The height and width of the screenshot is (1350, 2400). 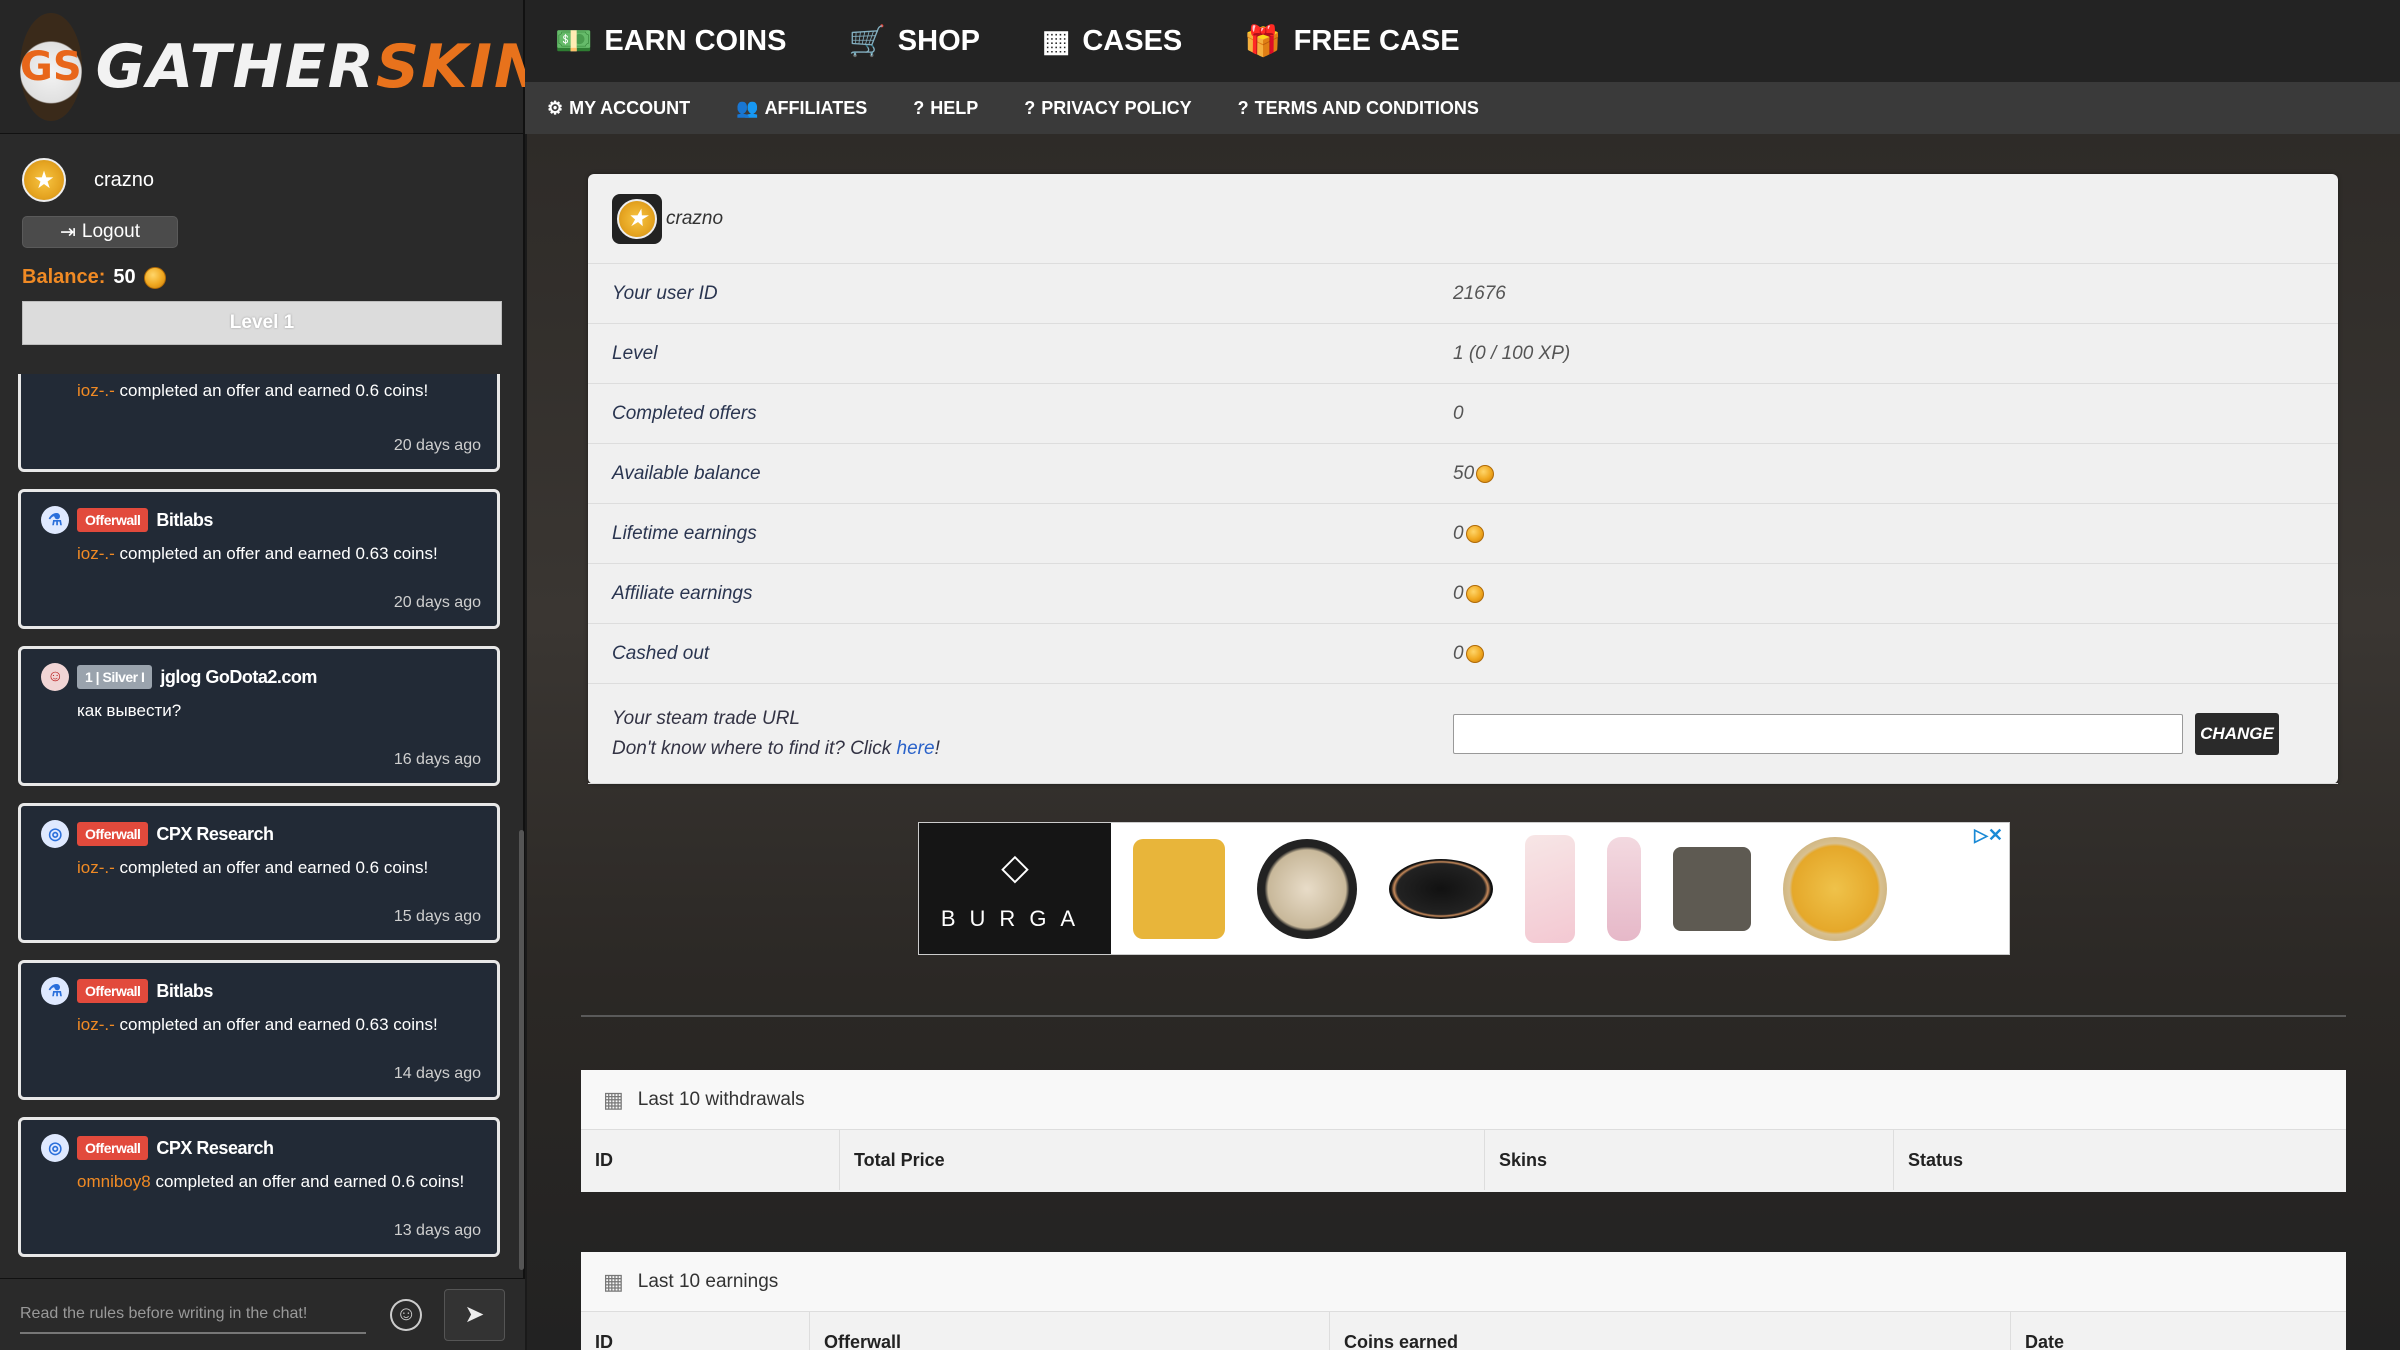 I want to click on steam-help-link: here, so click(x=916, y=748).